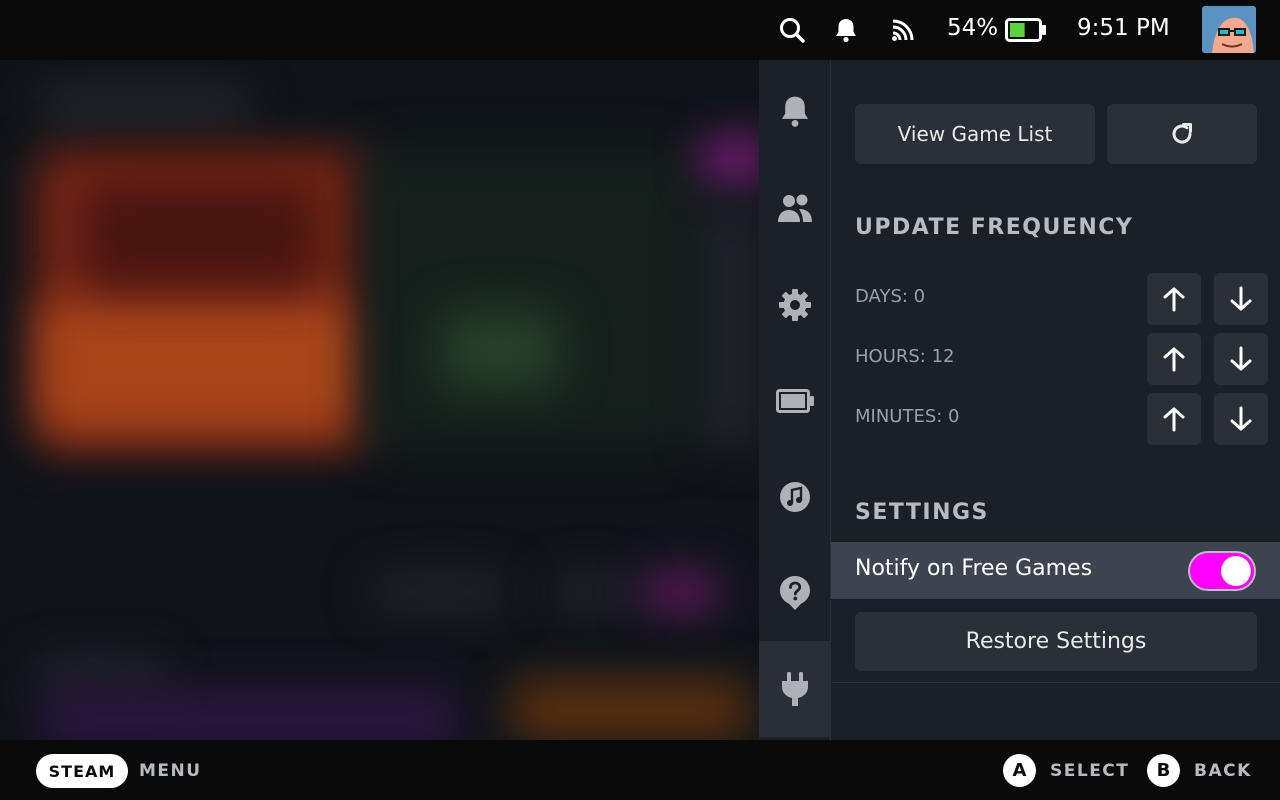 Image resolution: width=1280 pixels, height=800 pixels. I want to click on notify-free-games-label: Notify on Free Games, so click(974, 568).